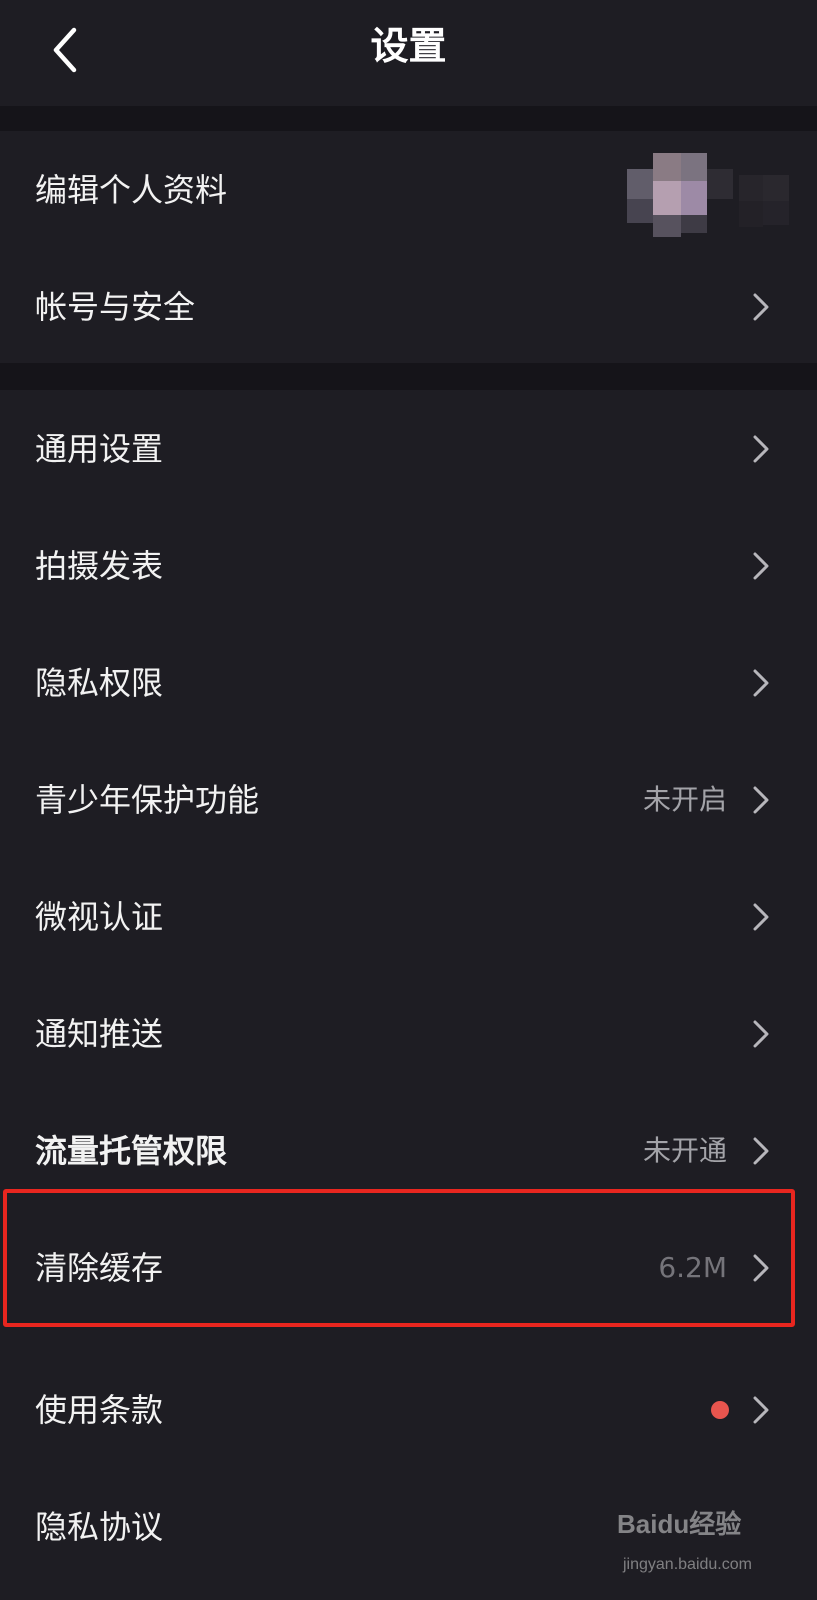 Image resolution: width=817 pixels, height=1600 pixels. I want to click on page-title: 设置, so click(408, 46).